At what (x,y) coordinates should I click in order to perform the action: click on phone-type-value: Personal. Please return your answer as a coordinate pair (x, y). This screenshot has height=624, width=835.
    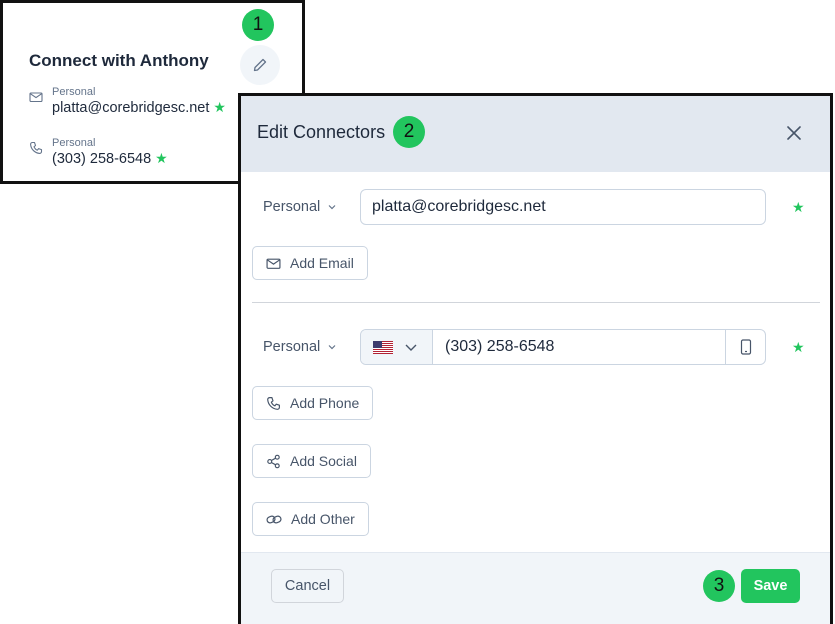
    Looking at the image, I should click on (292, 347).